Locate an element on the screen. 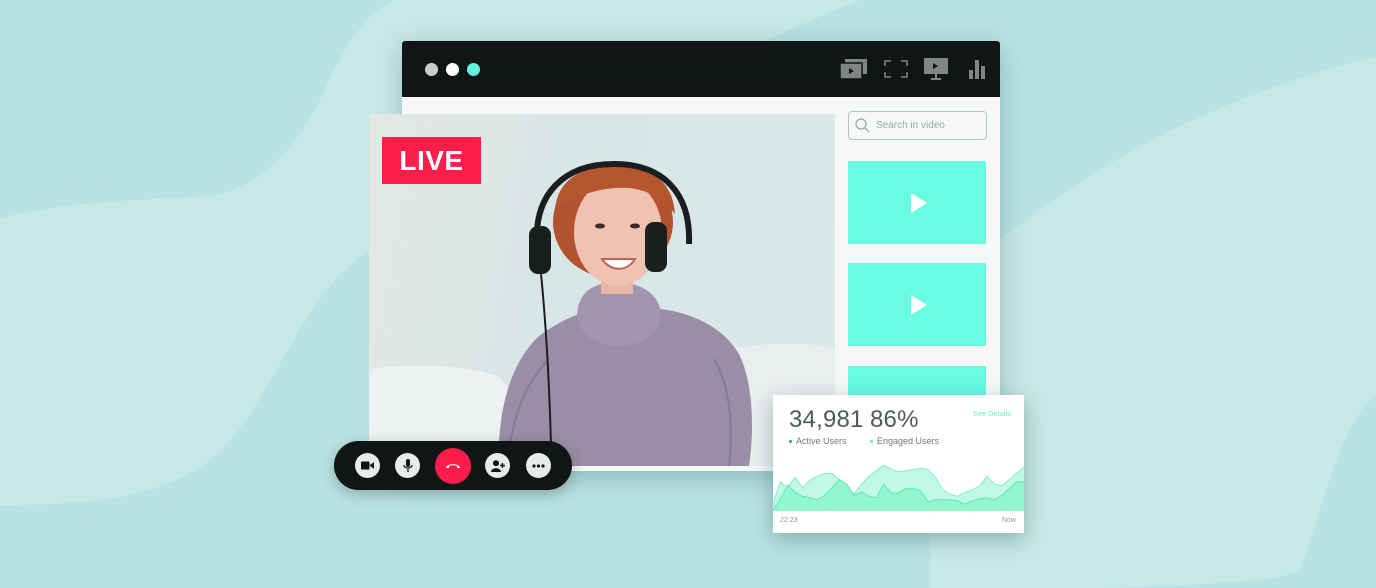 Image resolution: width=1376 pixels, height=588 pixels. search-icon is located at coordinates (862, 125).